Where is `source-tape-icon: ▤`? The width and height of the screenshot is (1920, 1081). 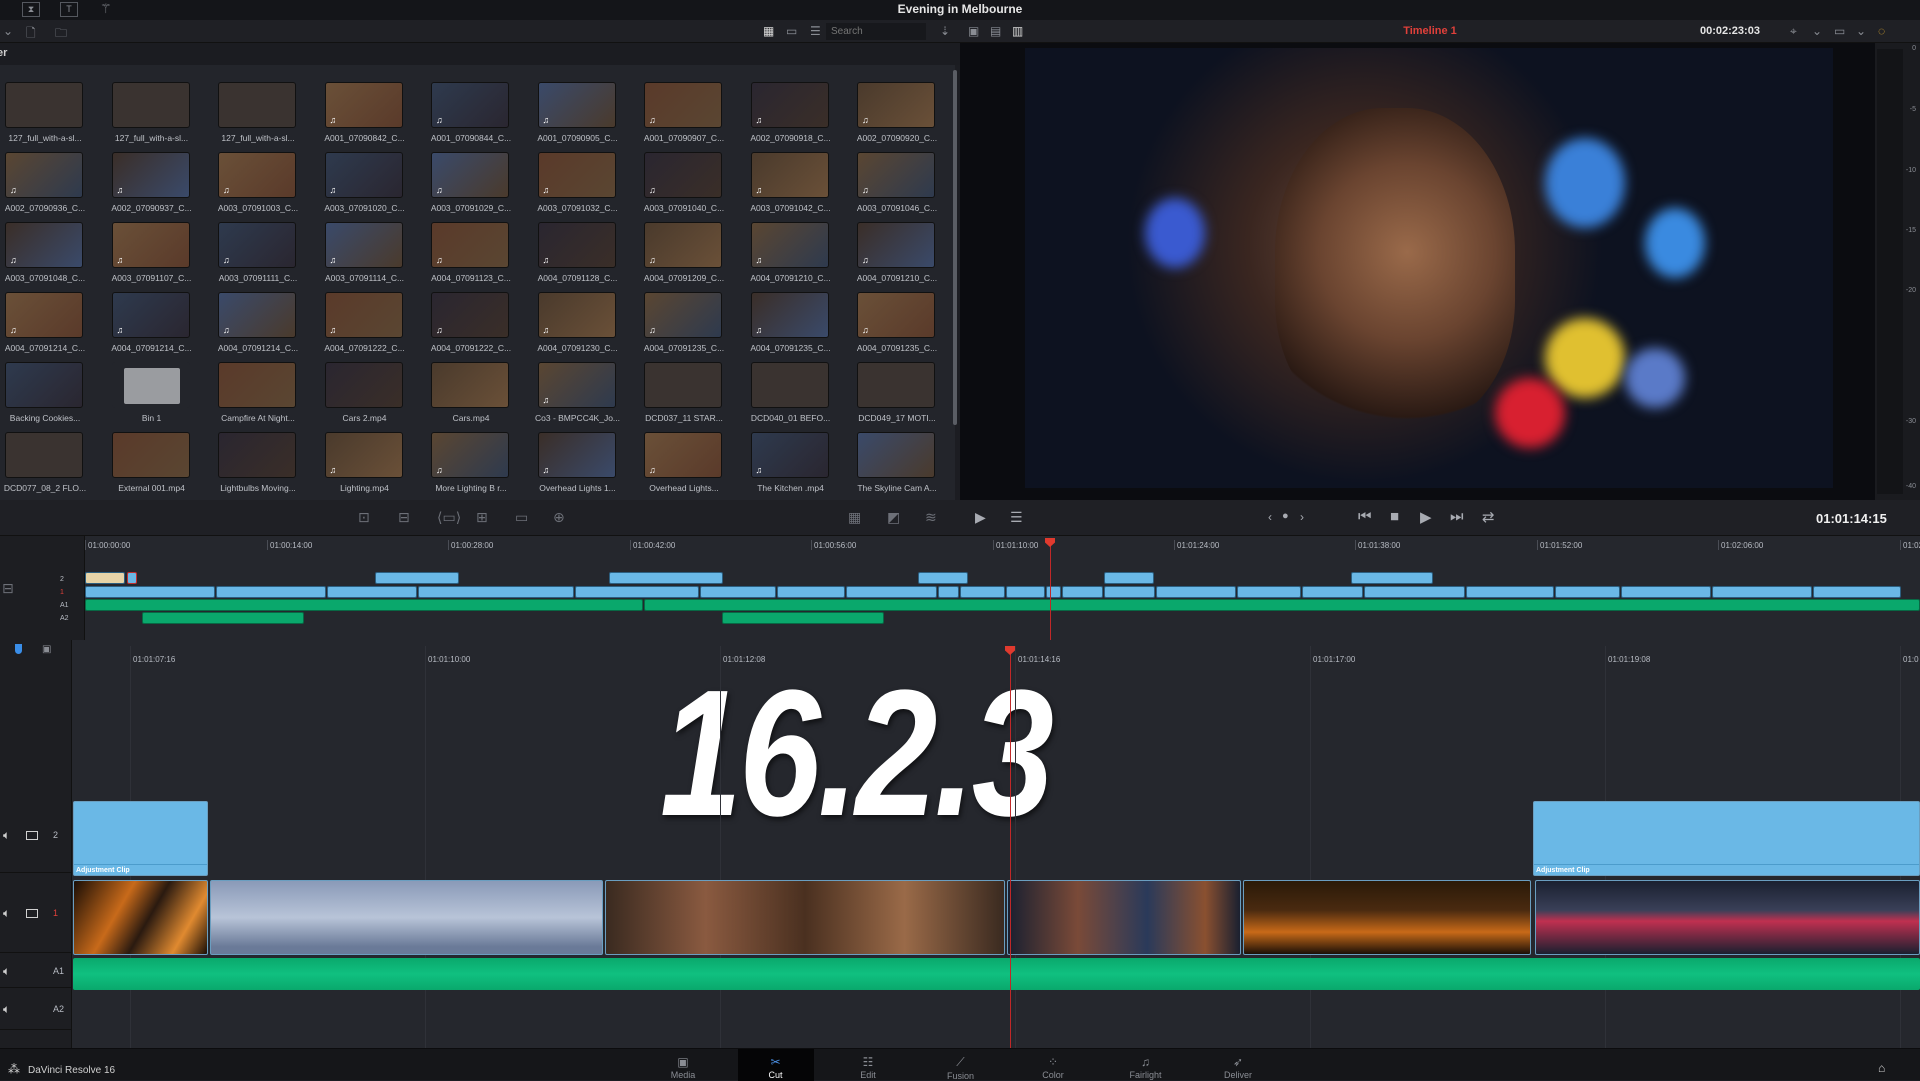
source-tape-icon: ▤ is located at coordinates (995, 31).